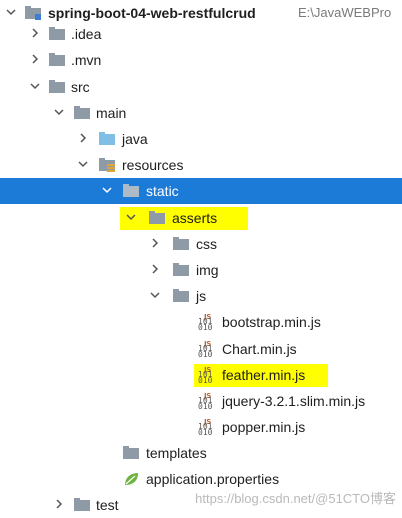 Image resolution: width=402 pixels, height=518 pixels. What do you see at coordinates (152, 13) in the screenshot?
I see `project-name: spring-boot-04-web-restfulcrud` at bounding box center [152, 13].